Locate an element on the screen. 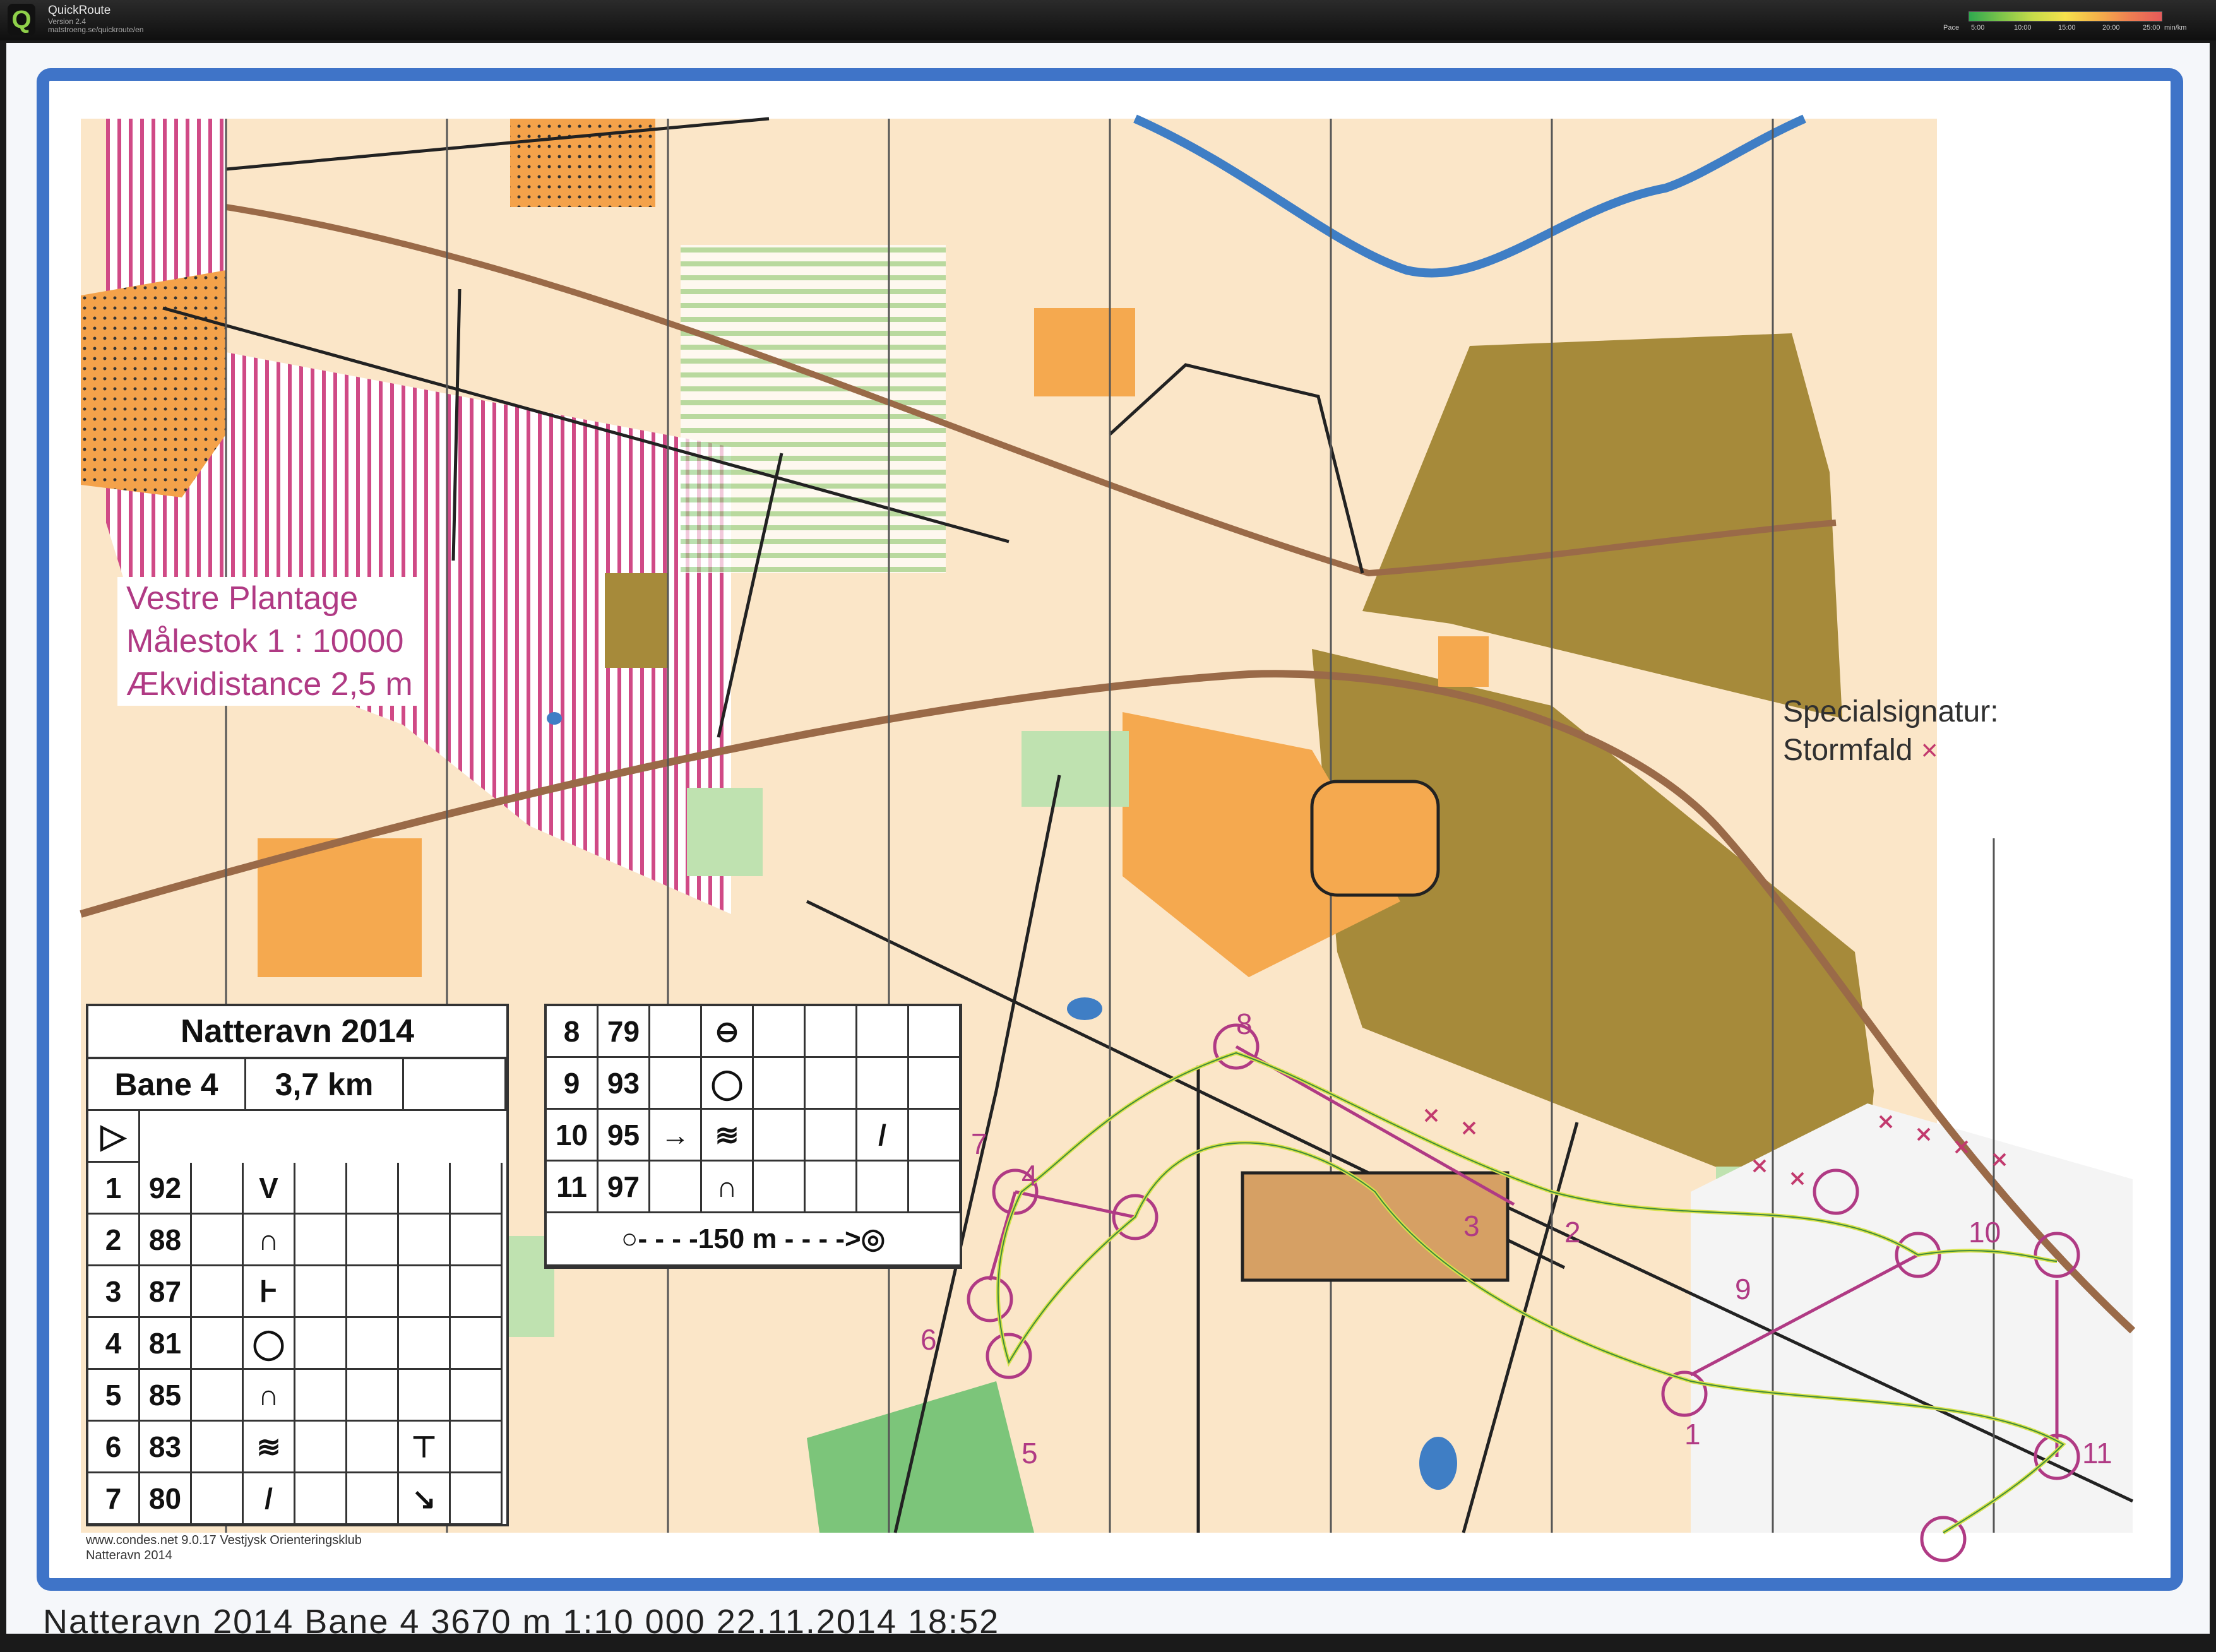  pace-tick: 5:00 is located at coordinates (1978, 28).